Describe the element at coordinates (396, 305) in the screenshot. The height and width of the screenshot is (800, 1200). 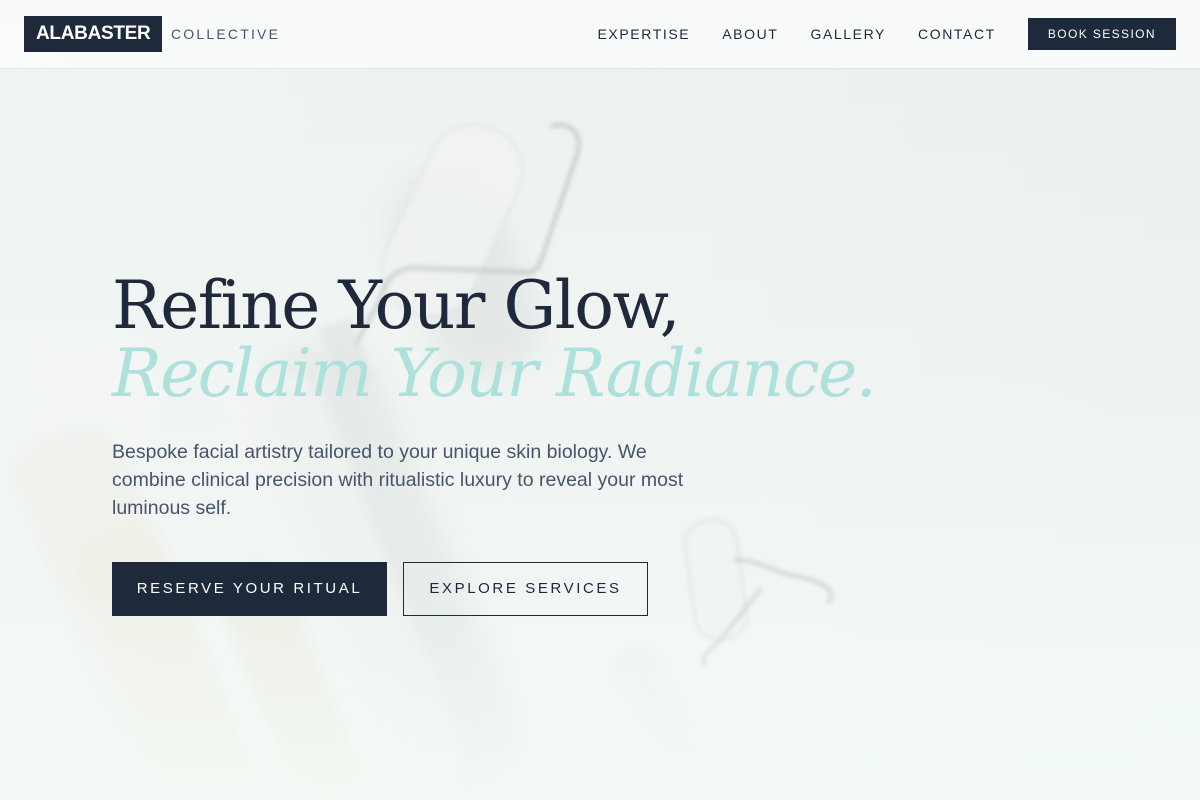
I see `hero-title-line1: Refine Your Glow,` at that location.